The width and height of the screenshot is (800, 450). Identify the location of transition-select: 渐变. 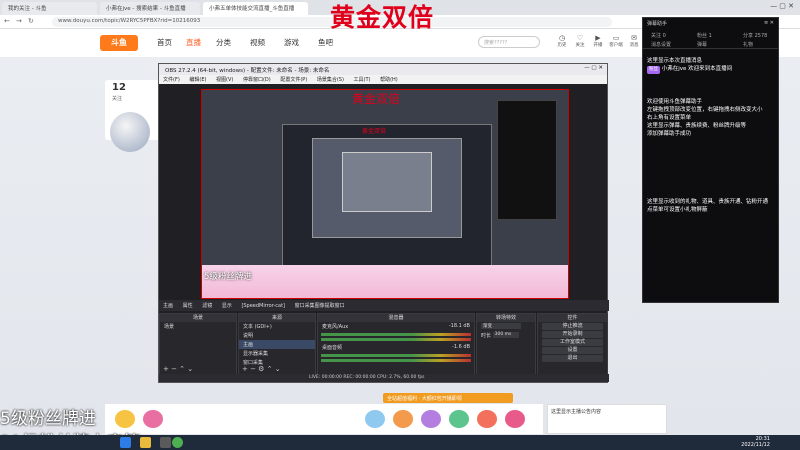
(506, 326).